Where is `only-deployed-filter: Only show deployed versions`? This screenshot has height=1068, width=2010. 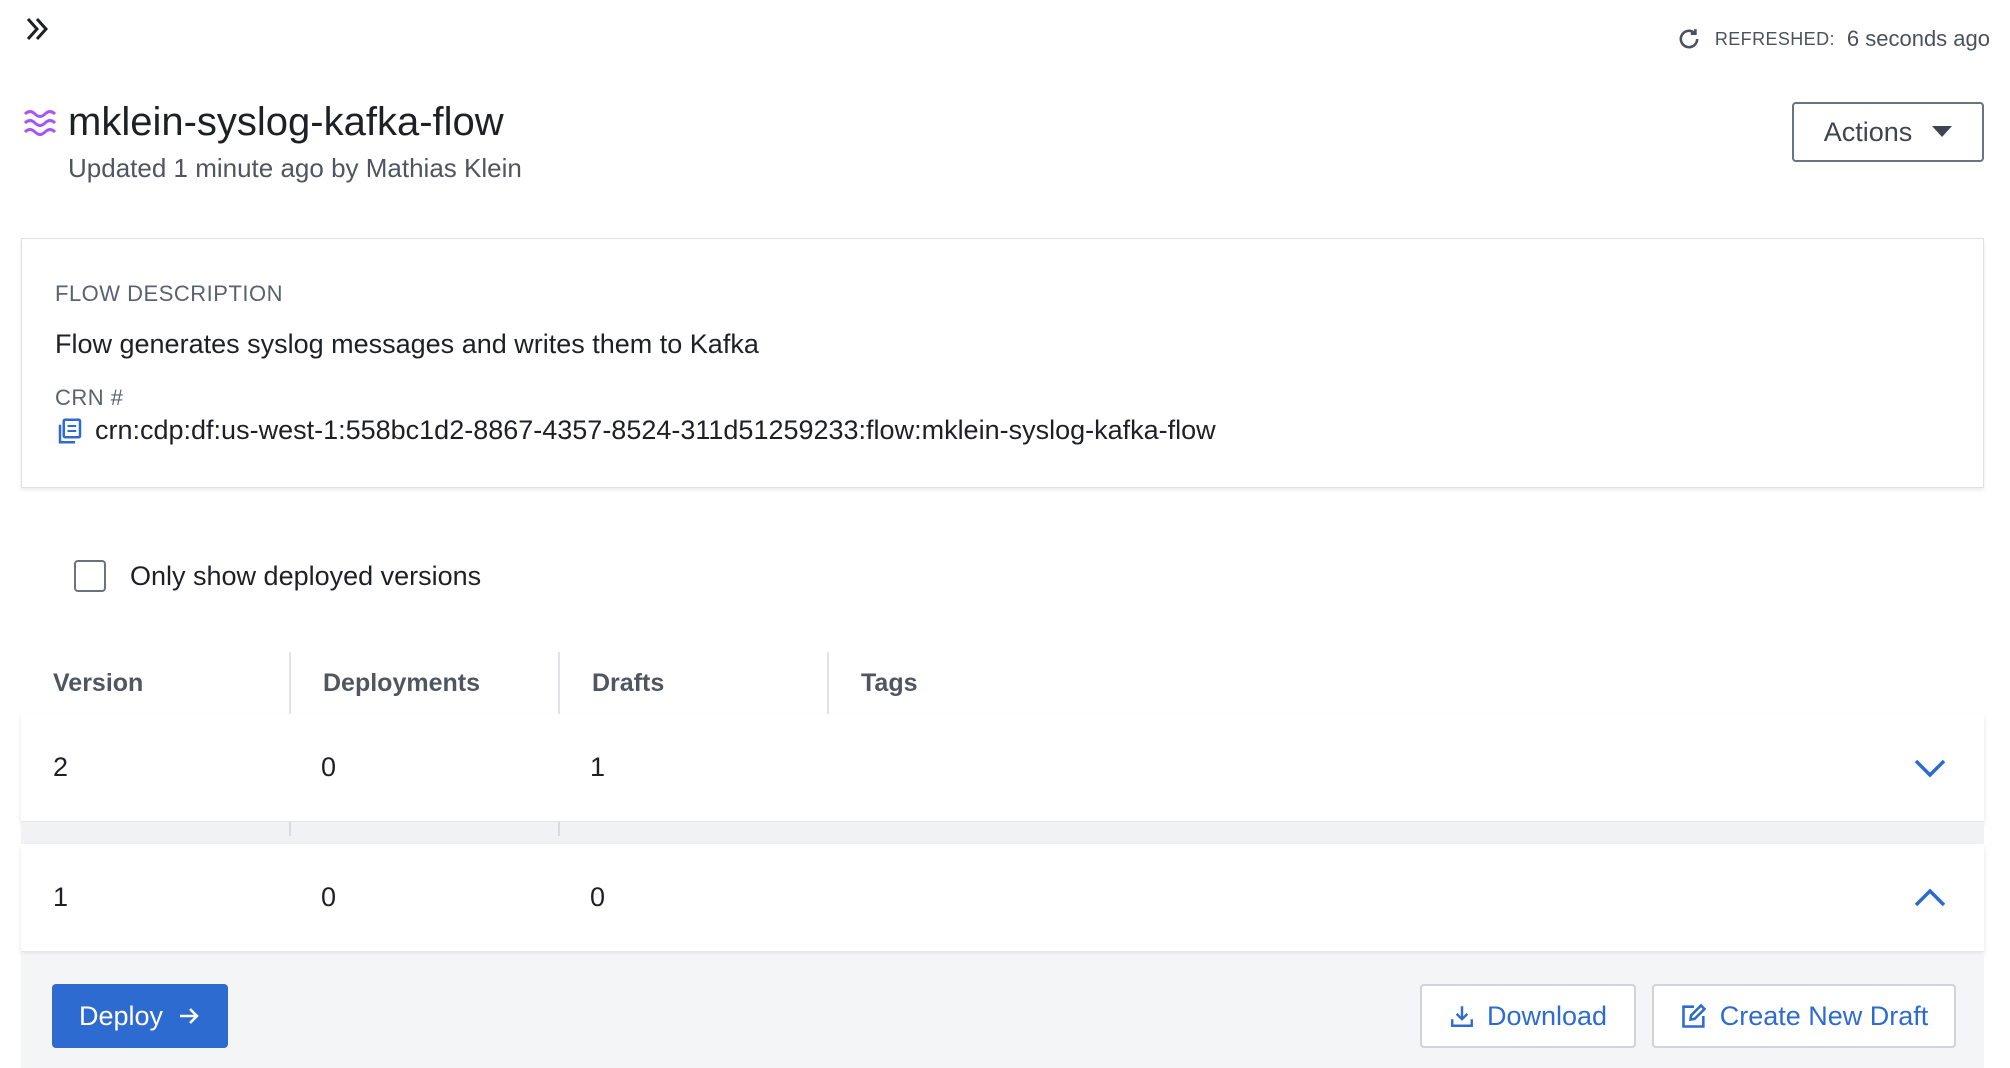 only-deployed-filter: Only show deployed versions is located at coordinates (277, 576).